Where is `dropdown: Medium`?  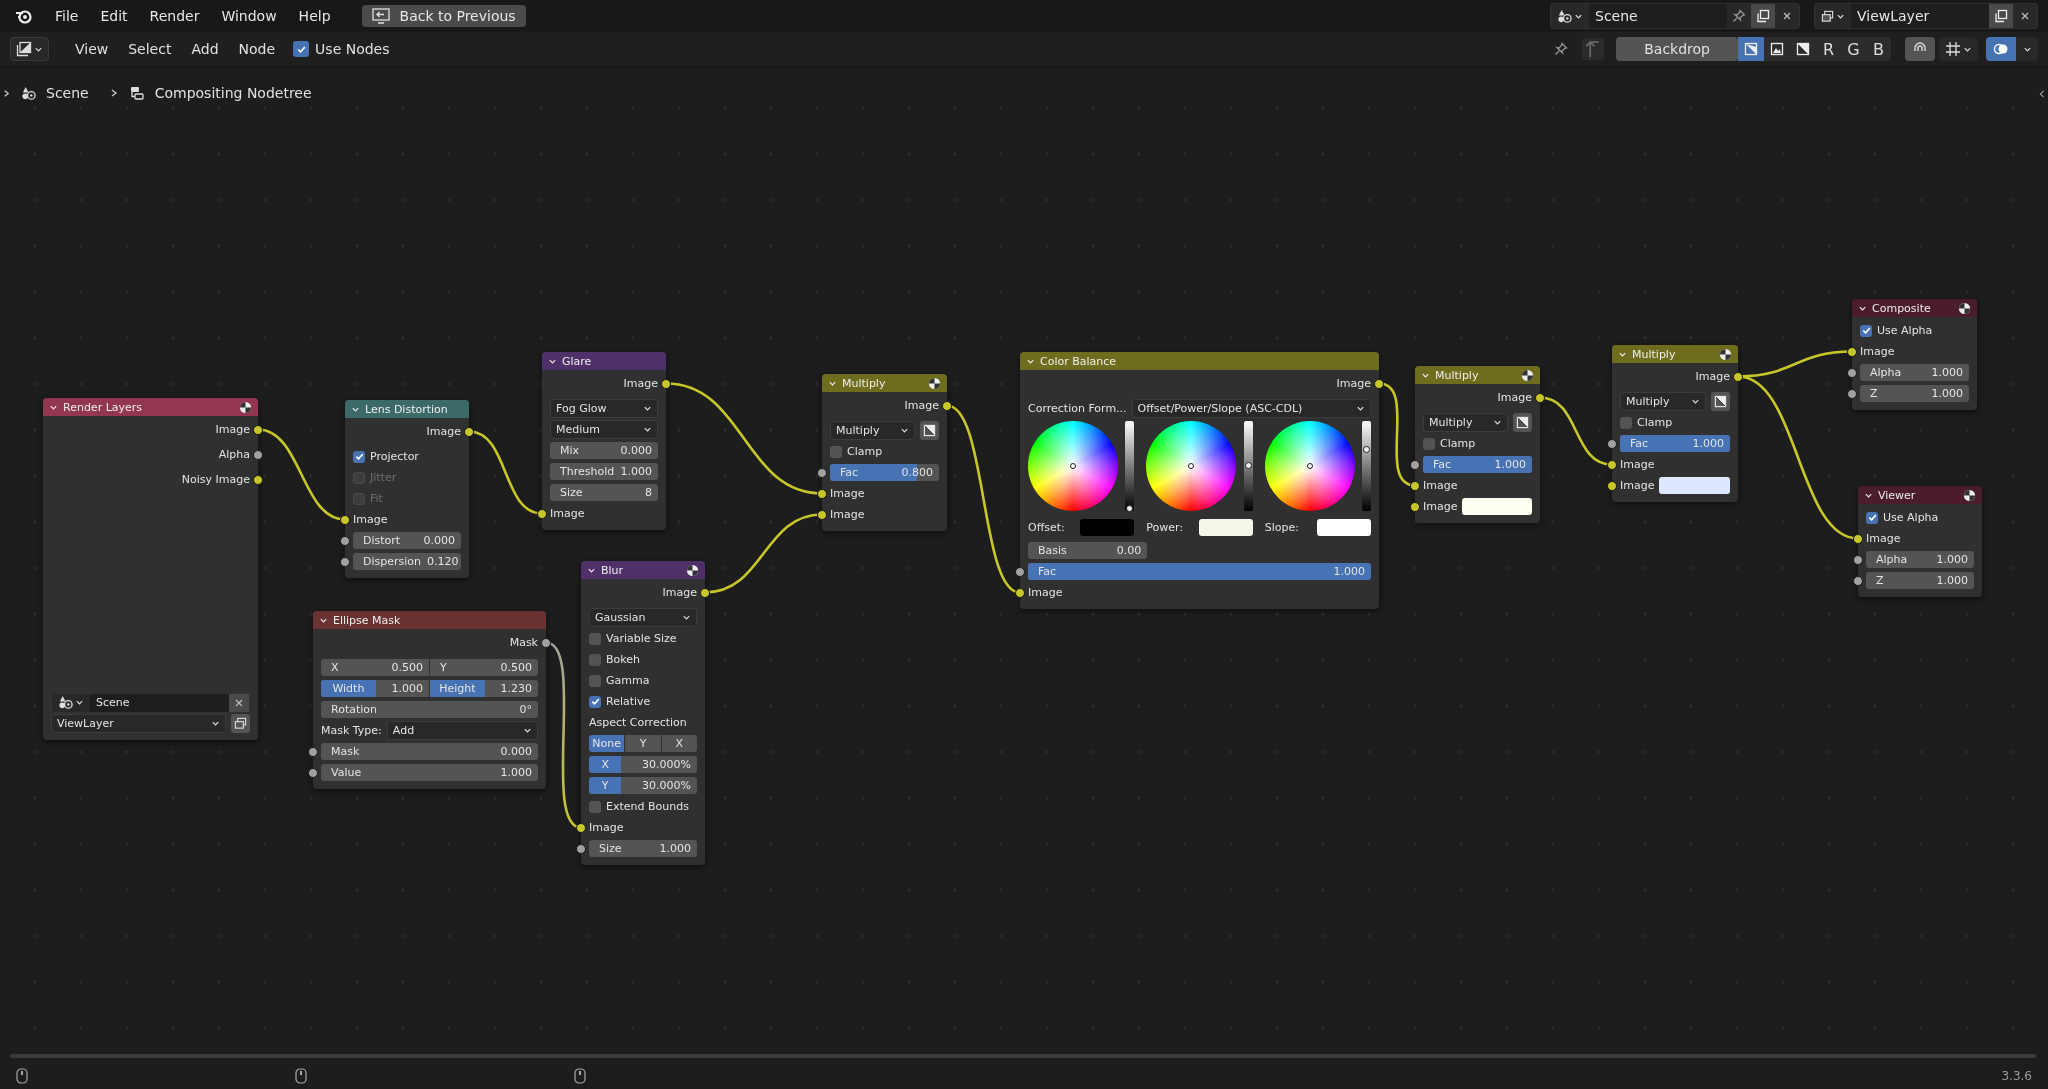 dropdown: Medium is located at coordinates (604, 429).